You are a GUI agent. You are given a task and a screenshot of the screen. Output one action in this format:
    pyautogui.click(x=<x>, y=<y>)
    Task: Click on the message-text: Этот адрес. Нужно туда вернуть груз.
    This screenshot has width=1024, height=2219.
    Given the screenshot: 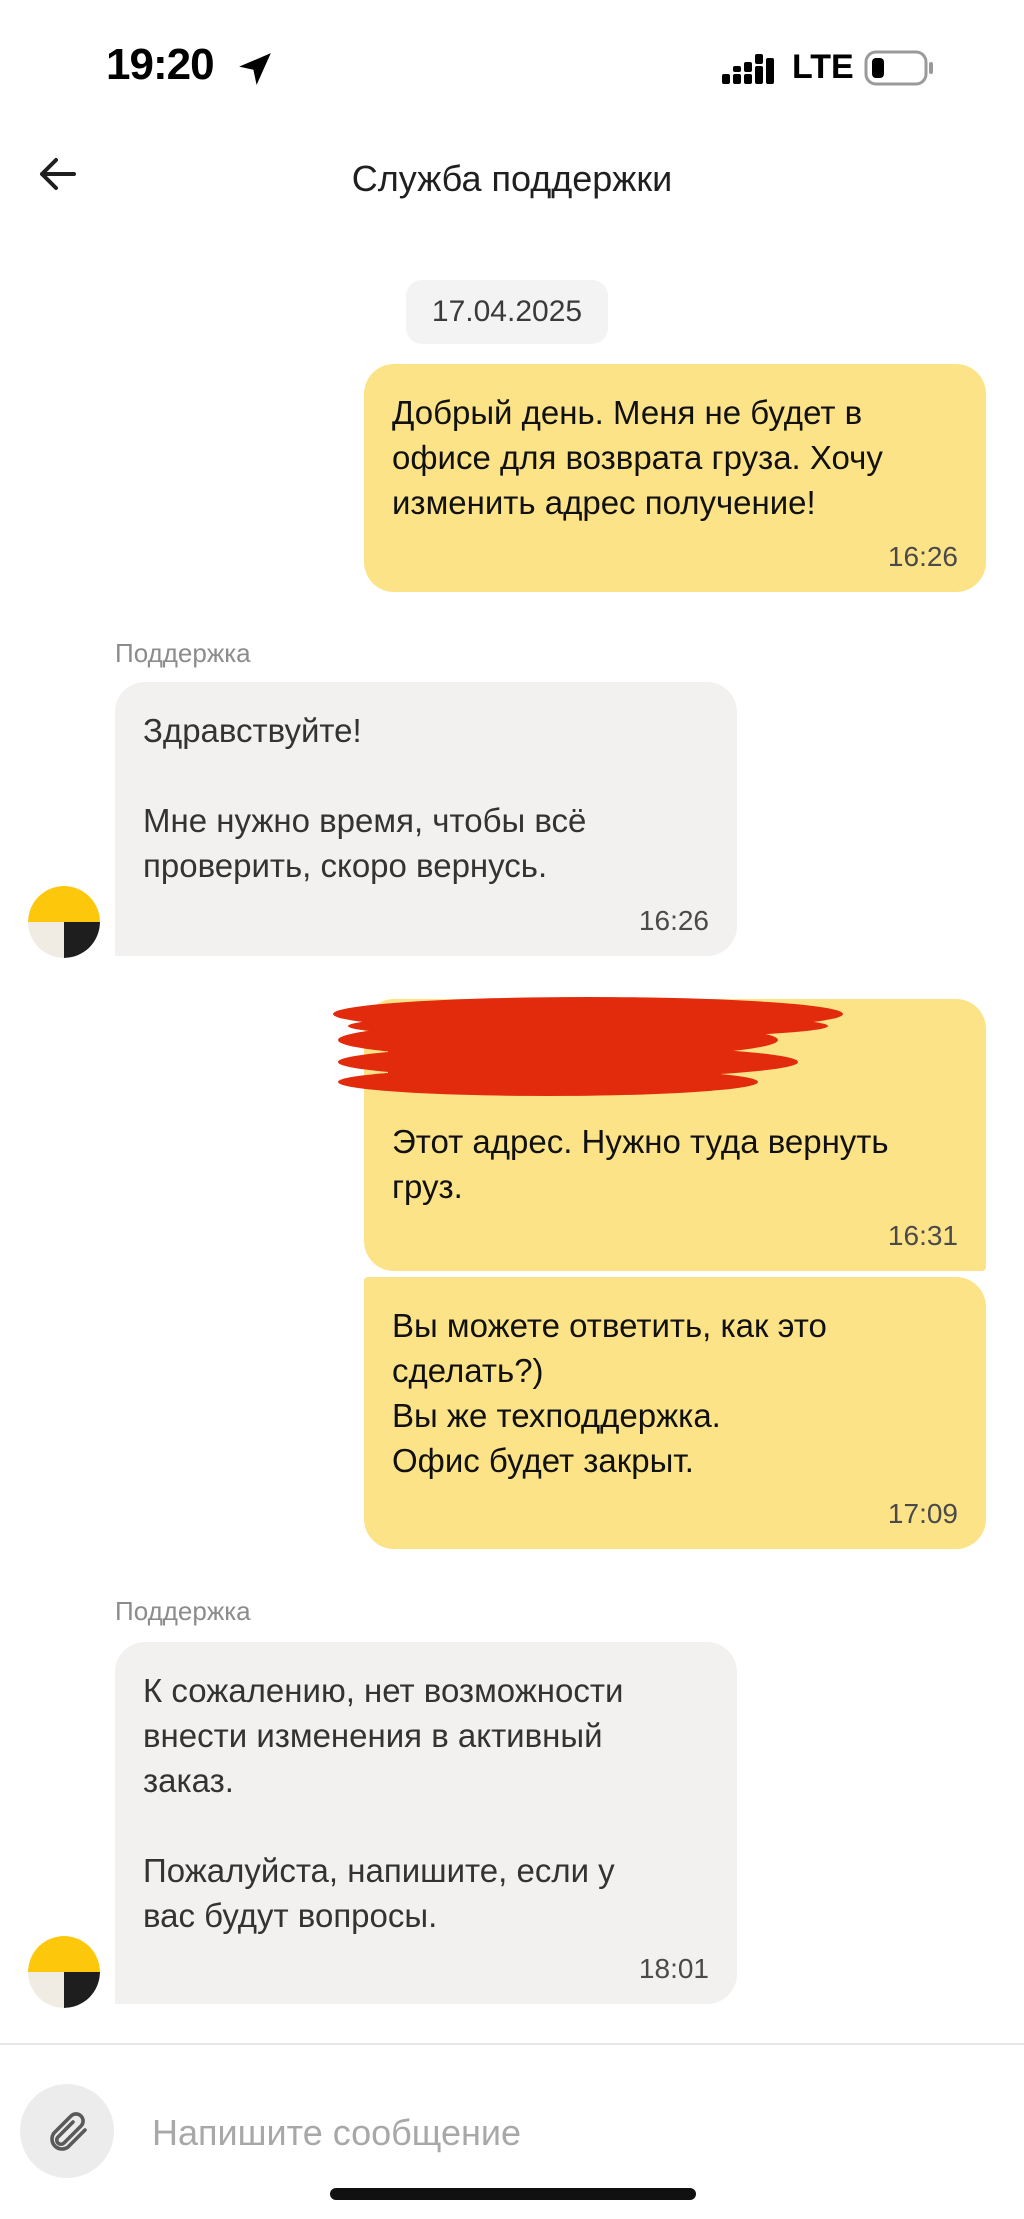 What is the action you would take?
    pyautogui.click(x=640, y=1164)
    